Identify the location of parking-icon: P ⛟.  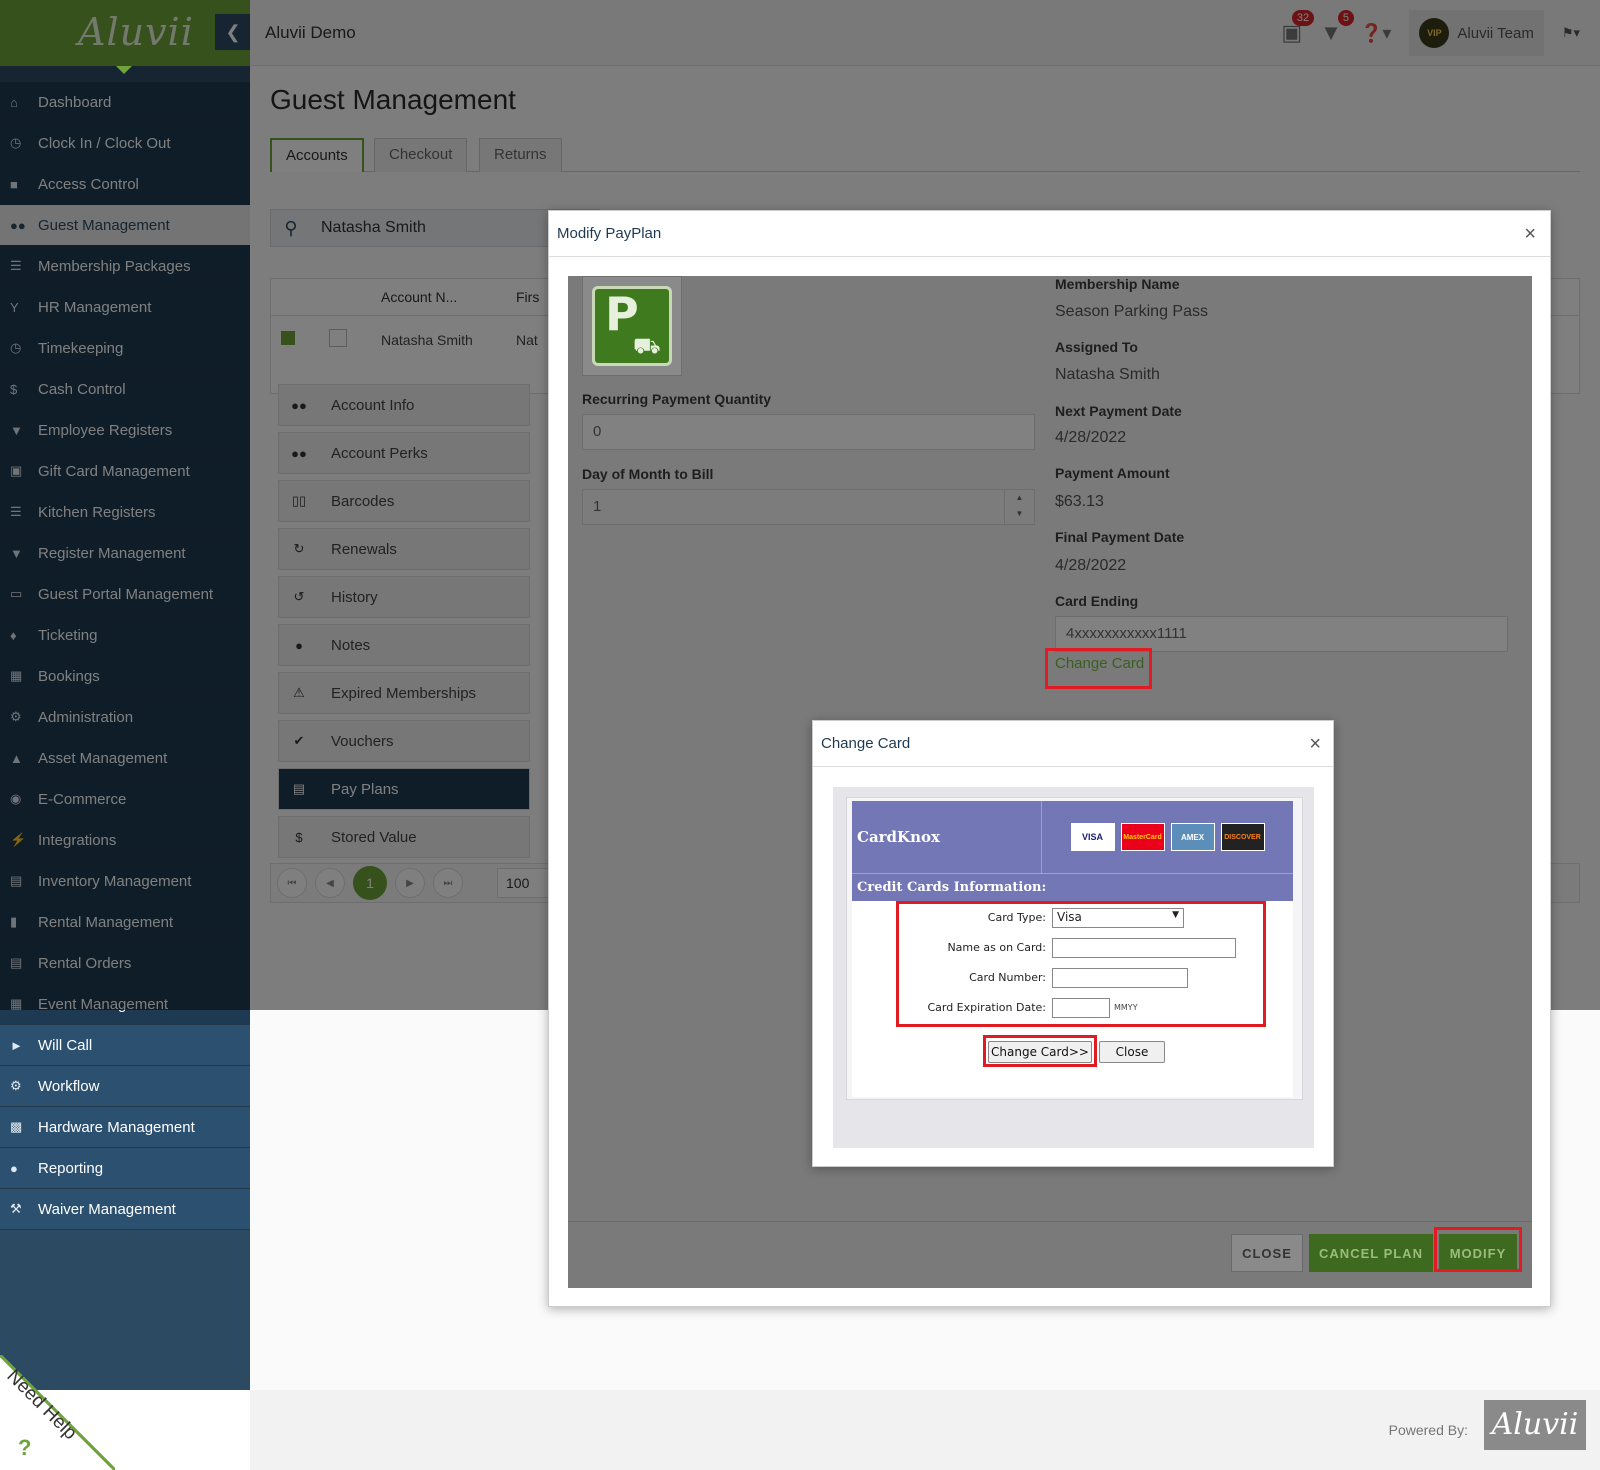
(632, 326).